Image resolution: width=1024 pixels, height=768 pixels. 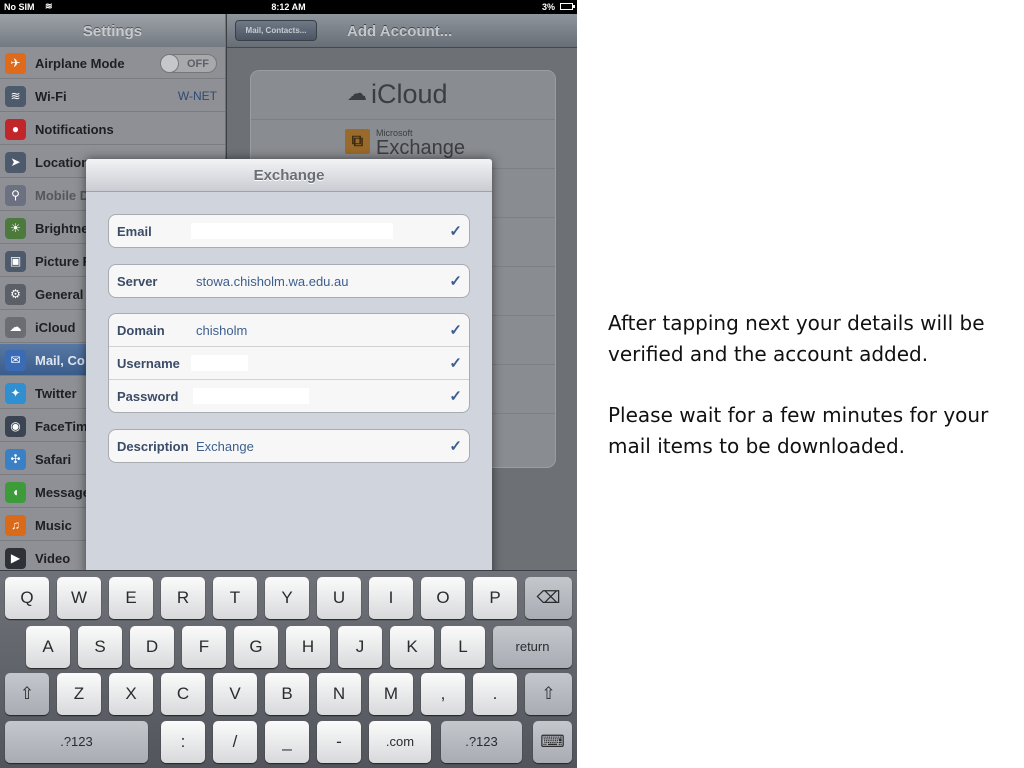 I want to click on email-input, so click(x=292, y=231).